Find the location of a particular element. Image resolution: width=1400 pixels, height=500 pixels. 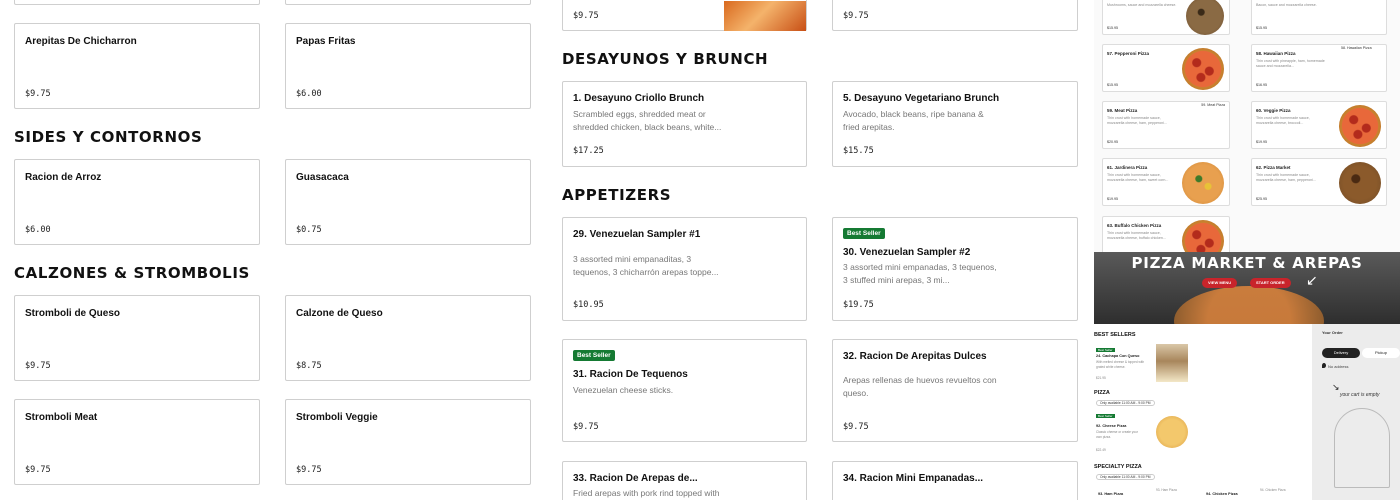

delivery-tab: Delivery is located at coordinates (1341, 353).